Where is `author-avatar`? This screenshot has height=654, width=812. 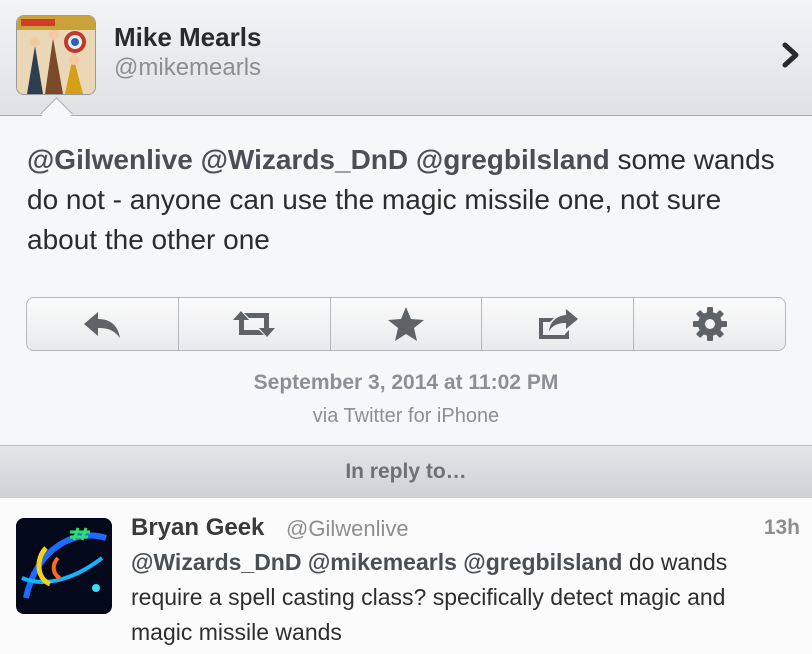 author-avatar is located at coordinates (56, 55).